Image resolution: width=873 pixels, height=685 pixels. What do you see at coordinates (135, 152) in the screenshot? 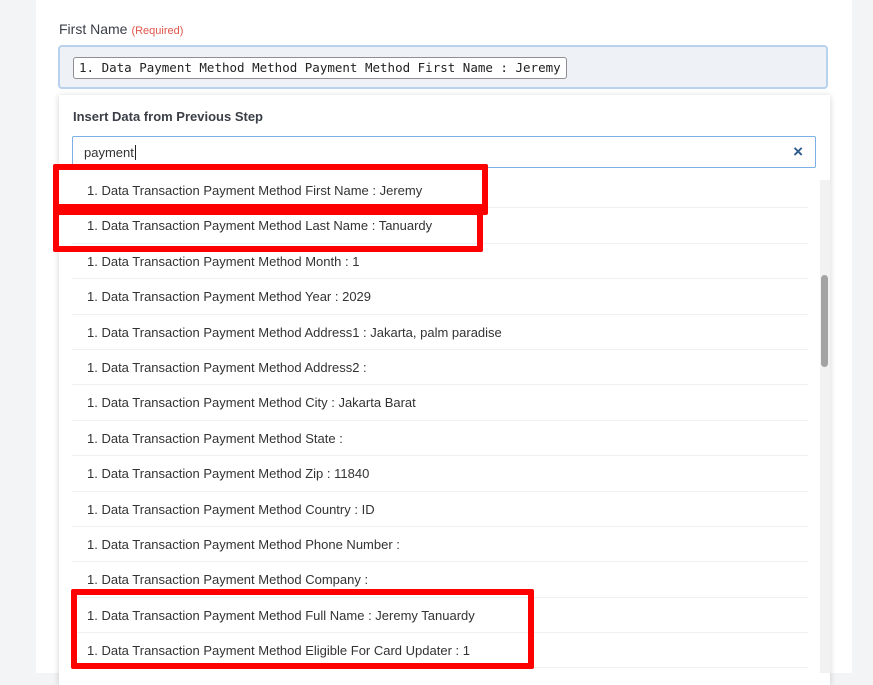
I see `text-caret` at bounding box center [135, 152].